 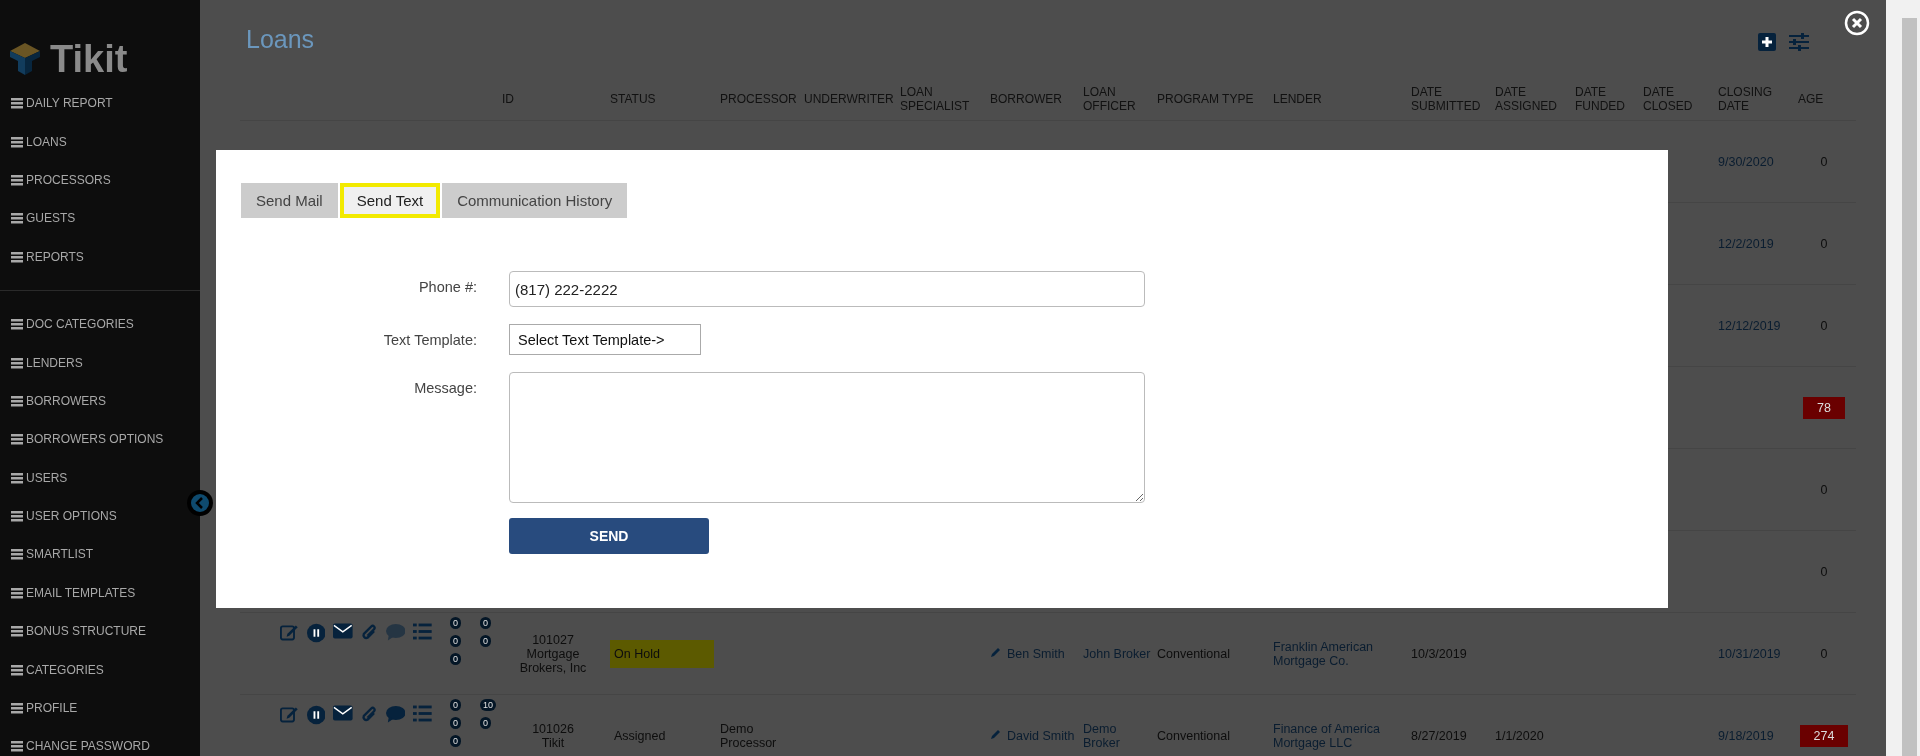 I want to click on column-header: LOAN OFFICER, so click(x=1109, y=99).